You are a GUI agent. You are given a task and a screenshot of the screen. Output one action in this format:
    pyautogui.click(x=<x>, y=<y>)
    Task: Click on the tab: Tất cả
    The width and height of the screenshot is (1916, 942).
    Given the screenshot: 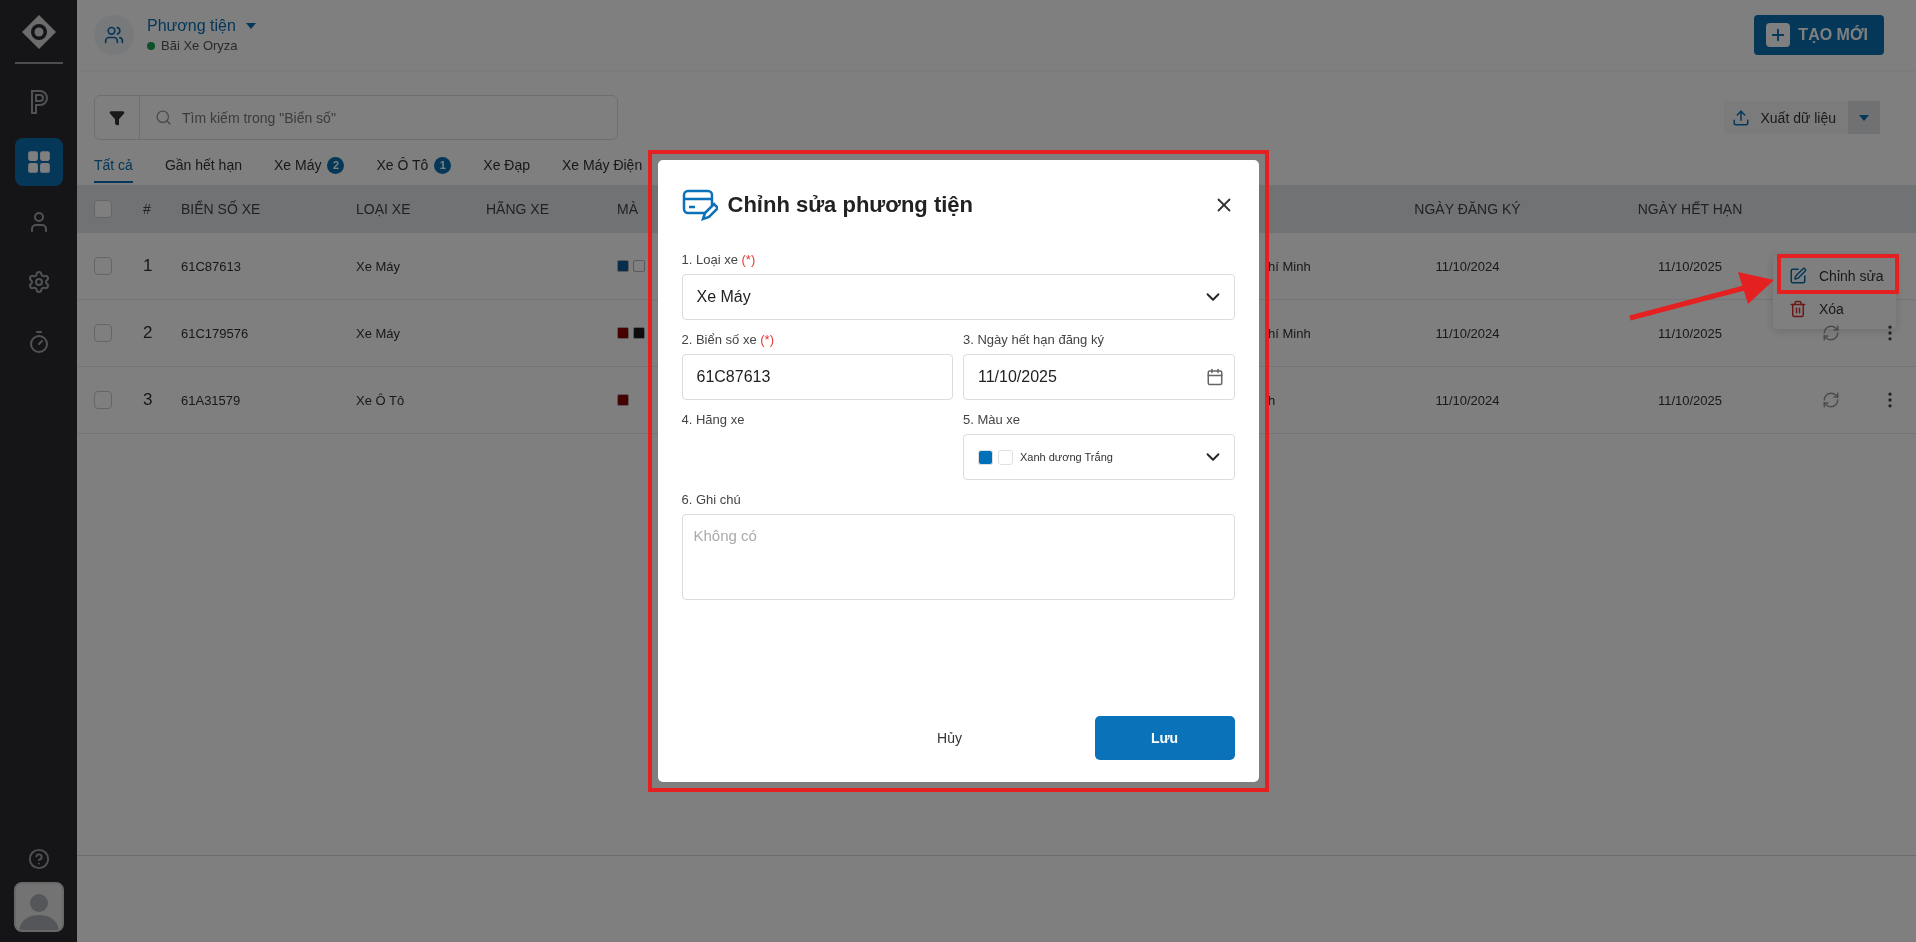 What is the action you would take?
    pyautogui.click(x=113, y=168)
    